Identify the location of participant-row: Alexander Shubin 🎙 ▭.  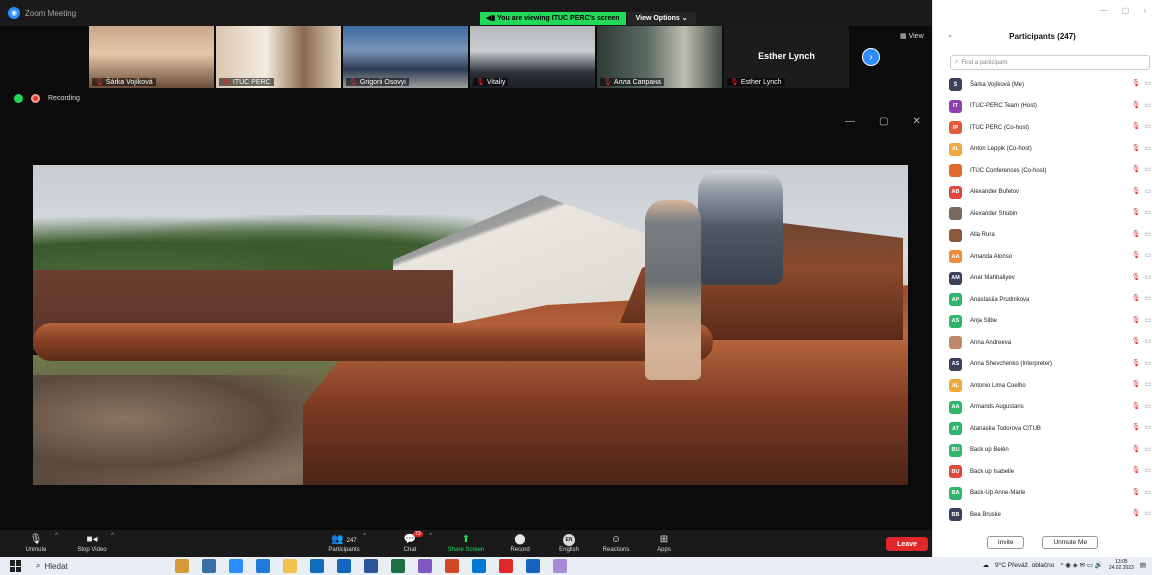
(1049, 214).